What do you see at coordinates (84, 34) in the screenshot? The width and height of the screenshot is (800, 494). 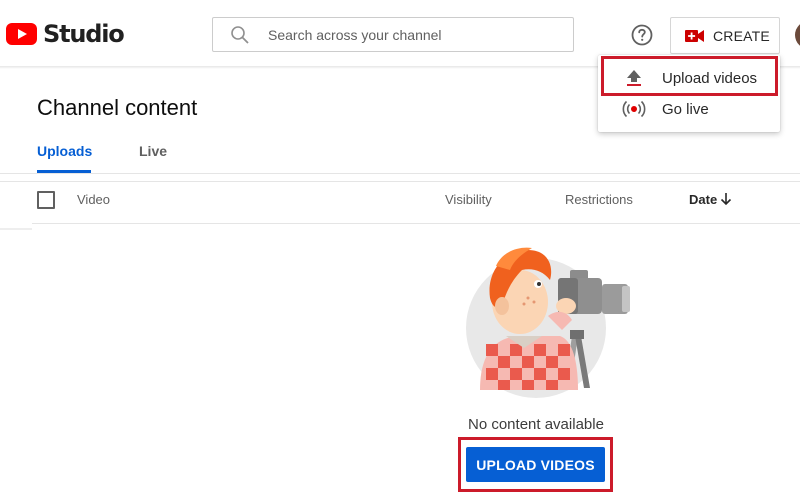 I see `app-name: Studio` at bounding box center [84, 34].